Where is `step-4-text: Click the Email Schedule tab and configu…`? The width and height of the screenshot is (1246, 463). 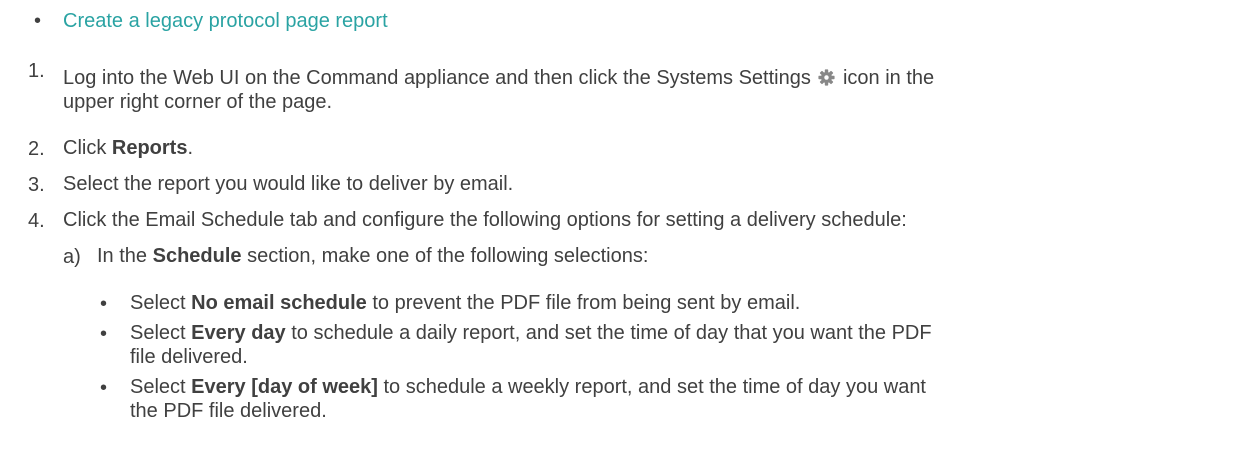
step-4-text: Click the Email Schedule tab and configu… is located at coordinates (485, 220).